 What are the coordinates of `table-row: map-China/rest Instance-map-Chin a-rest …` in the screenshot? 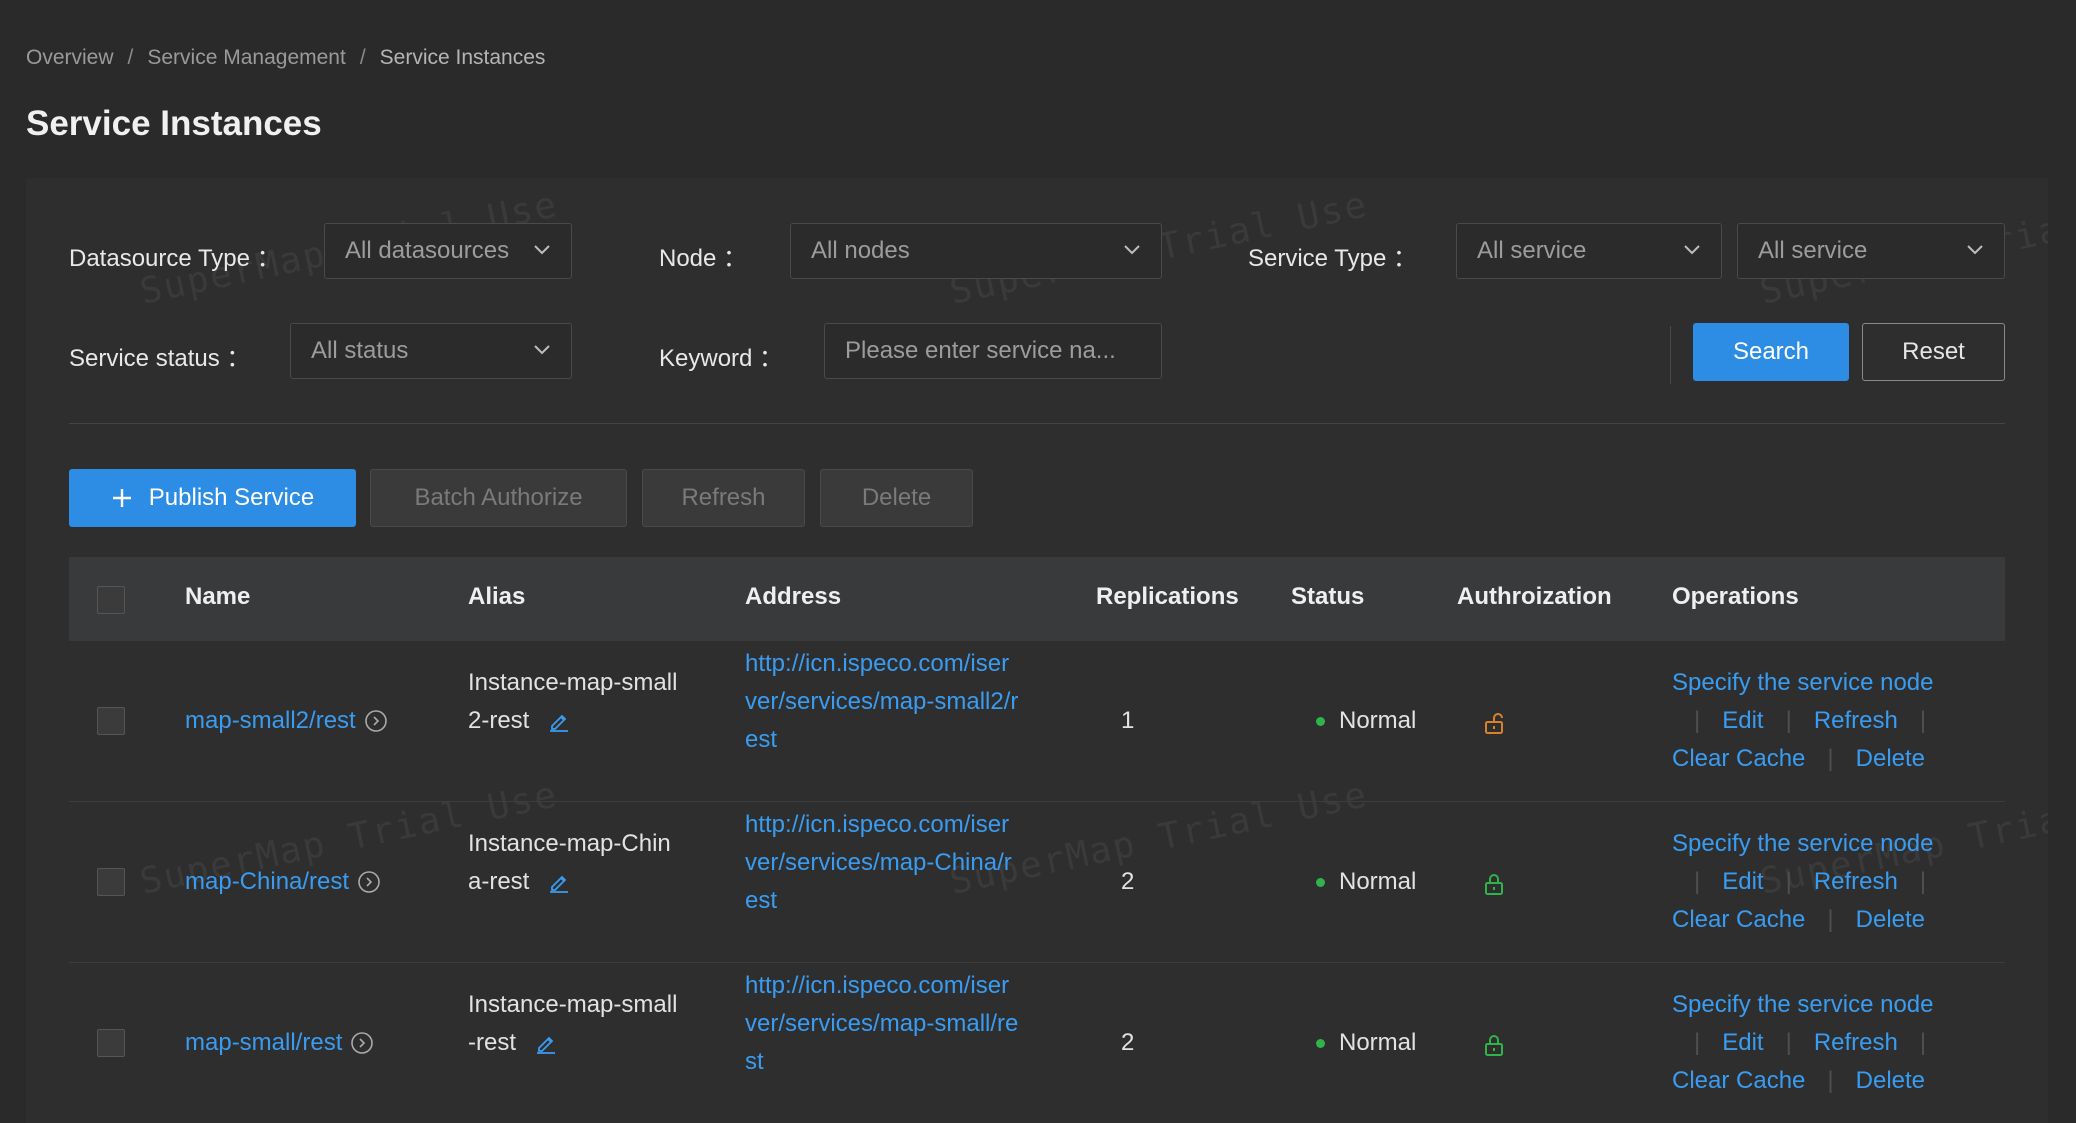 It's located at (1037, 882).